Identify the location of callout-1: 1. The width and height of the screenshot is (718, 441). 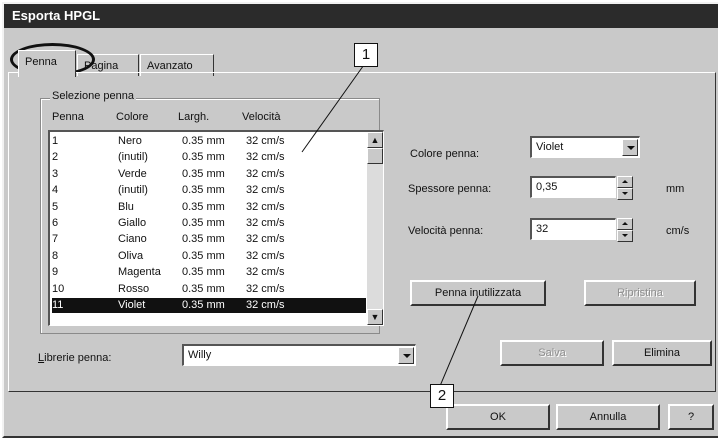
(366, 55).